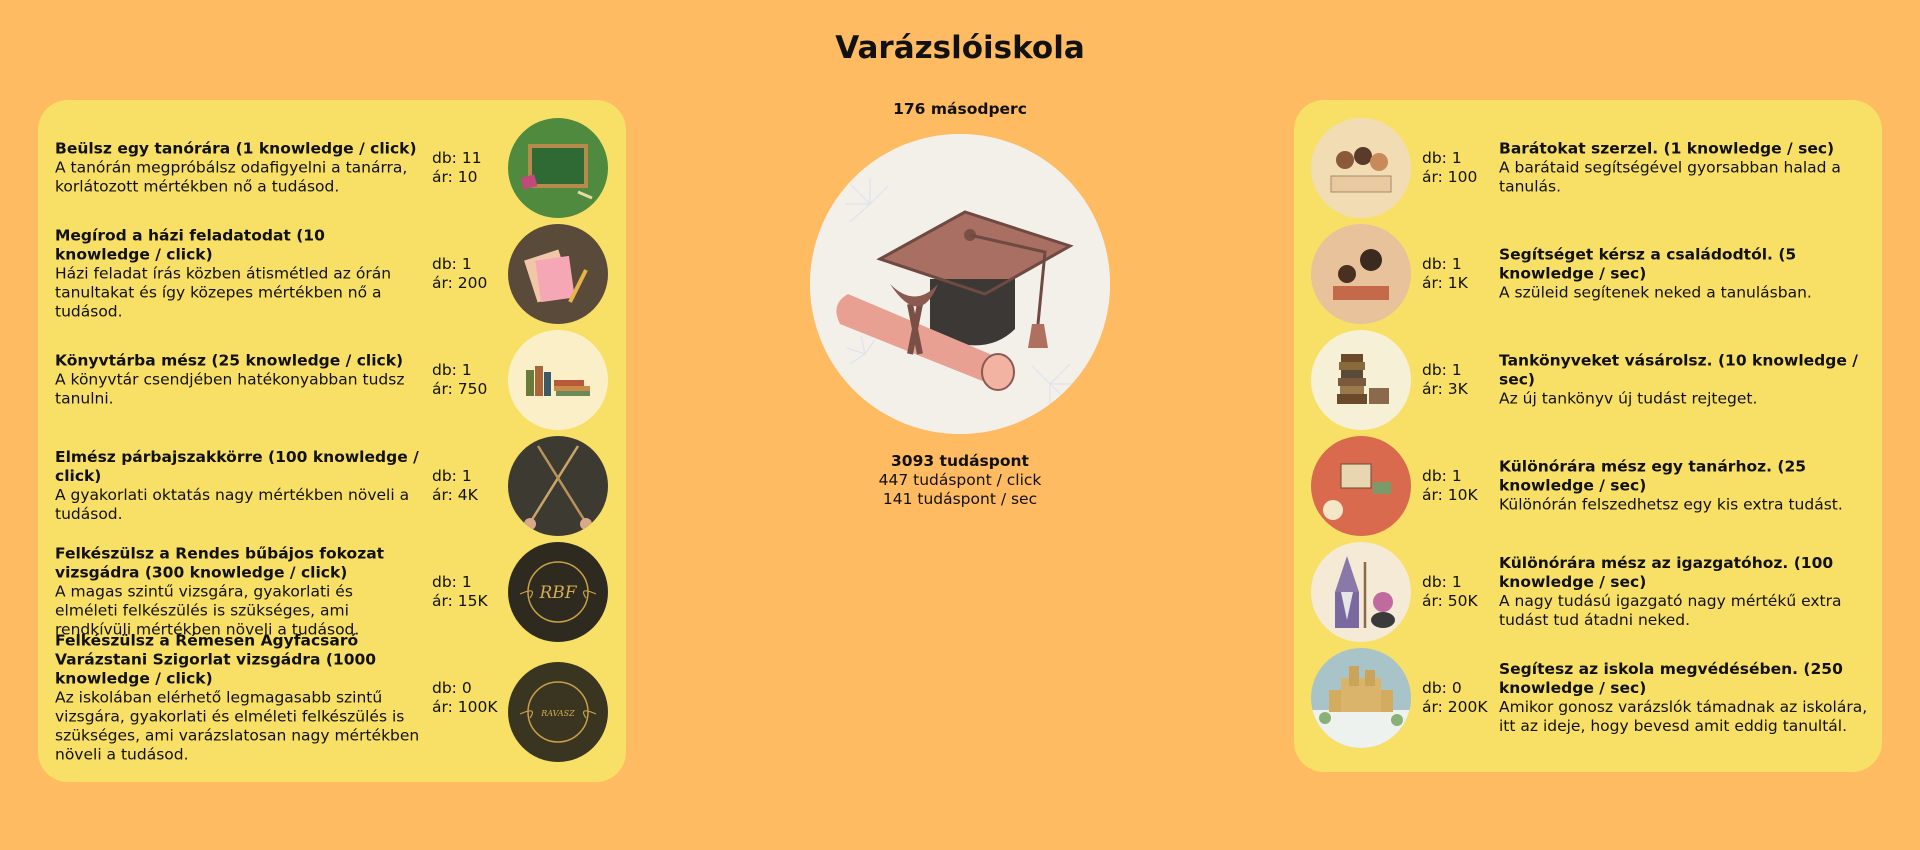 Image resolution: width=1920 pixels, height=850 pixels. What do you see at coordinates (1455, 707) in the screenshot?
I see `upgrade-price: ár: 200K` at bounding box center [1455, 707].